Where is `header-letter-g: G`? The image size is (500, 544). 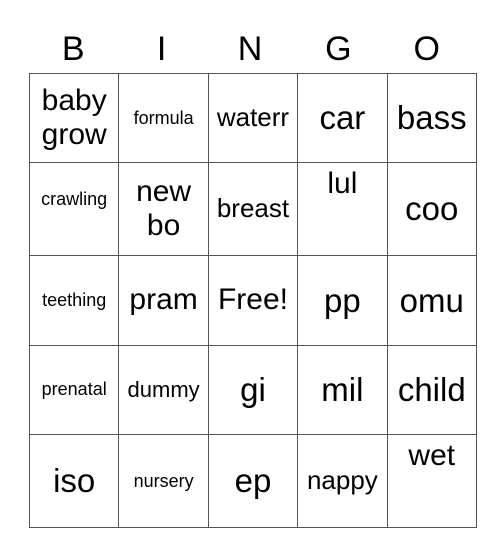 header-letter-g: G is located at coordinates (338, 49).